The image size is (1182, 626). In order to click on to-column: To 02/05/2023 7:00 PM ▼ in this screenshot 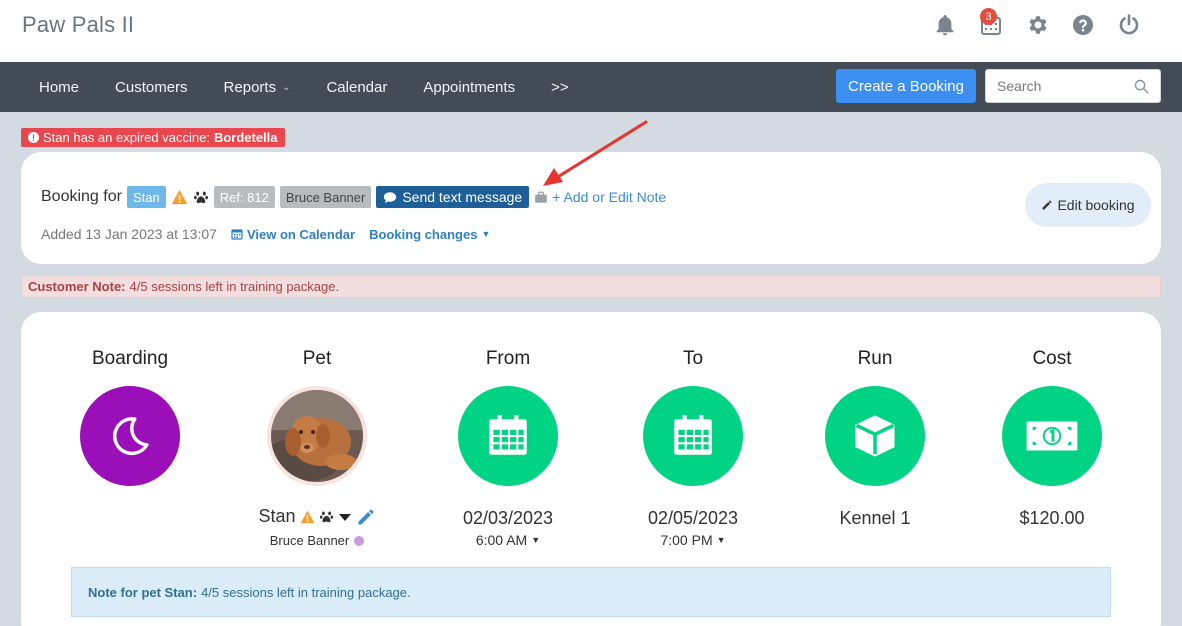, I will do `click(693, 448)`.